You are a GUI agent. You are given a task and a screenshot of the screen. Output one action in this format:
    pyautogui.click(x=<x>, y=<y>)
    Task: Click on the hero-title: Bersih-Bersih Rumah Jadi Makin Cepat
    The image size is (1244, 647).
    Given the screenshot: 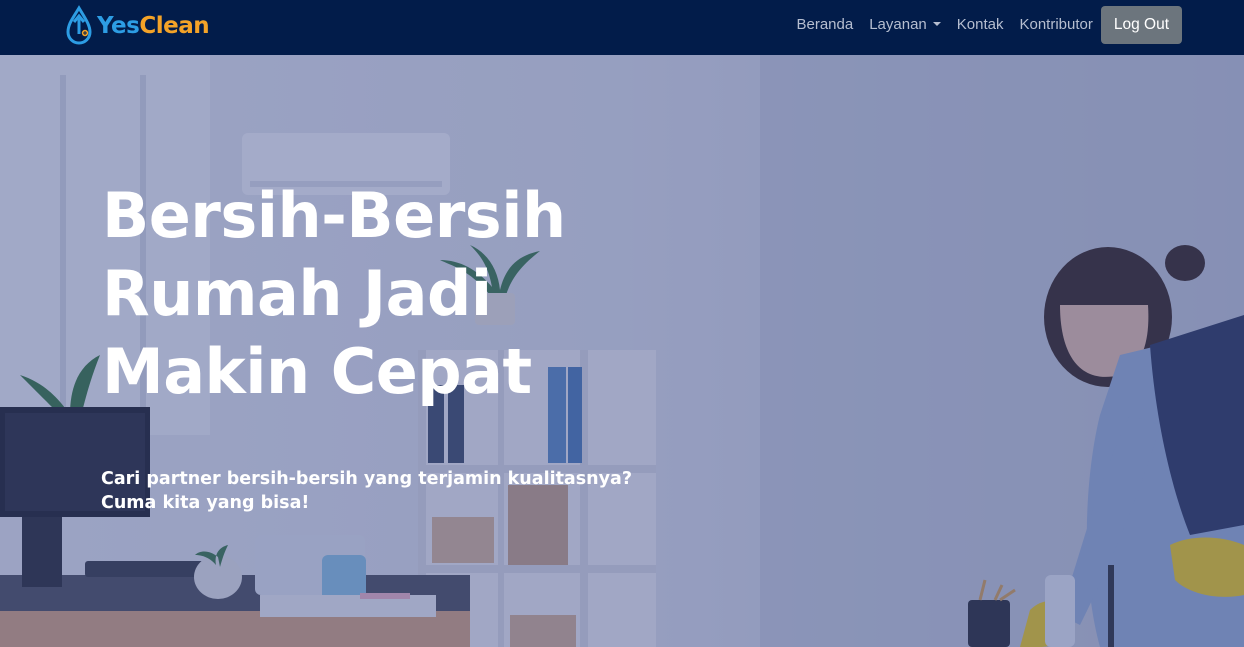 What is the action you would take?
    pyautogui.click(x=337, y=294)
    